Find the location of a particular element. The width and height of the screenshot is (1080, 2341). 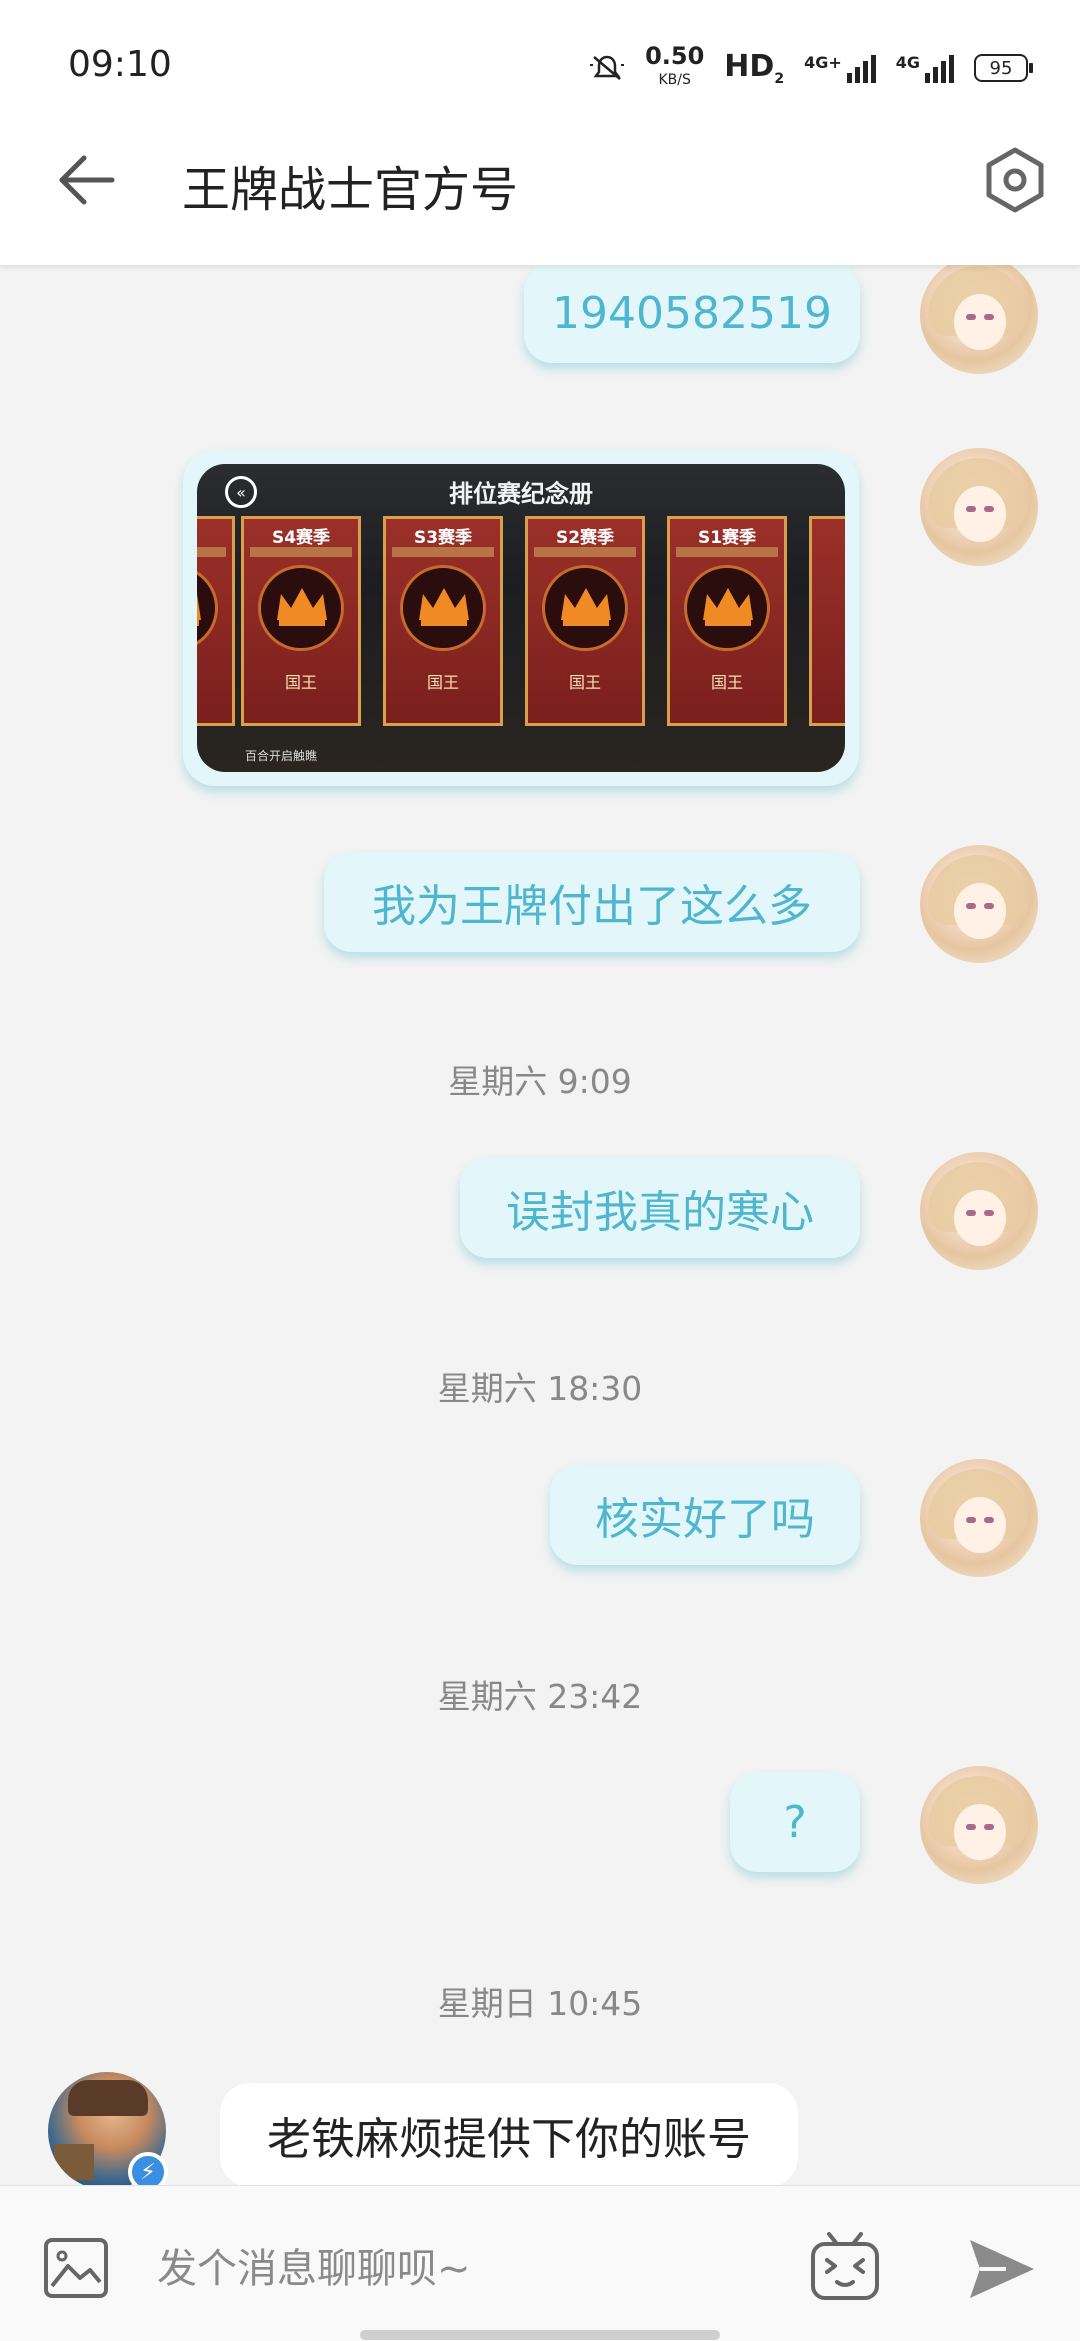

image-button is located at coordinates (76, 2268).